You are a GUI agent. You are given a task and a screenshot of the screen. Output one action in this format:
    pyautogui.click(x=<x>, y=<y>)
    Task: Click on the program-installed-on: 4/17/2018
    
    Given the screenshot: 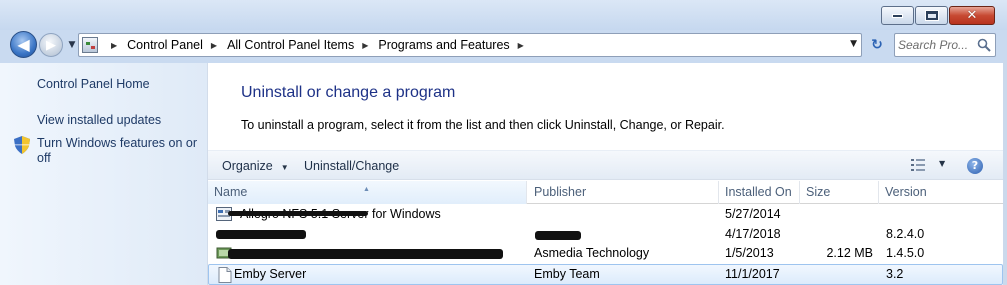 What is the action you would take?
    pyautogui.click(x=753, y=233)
    